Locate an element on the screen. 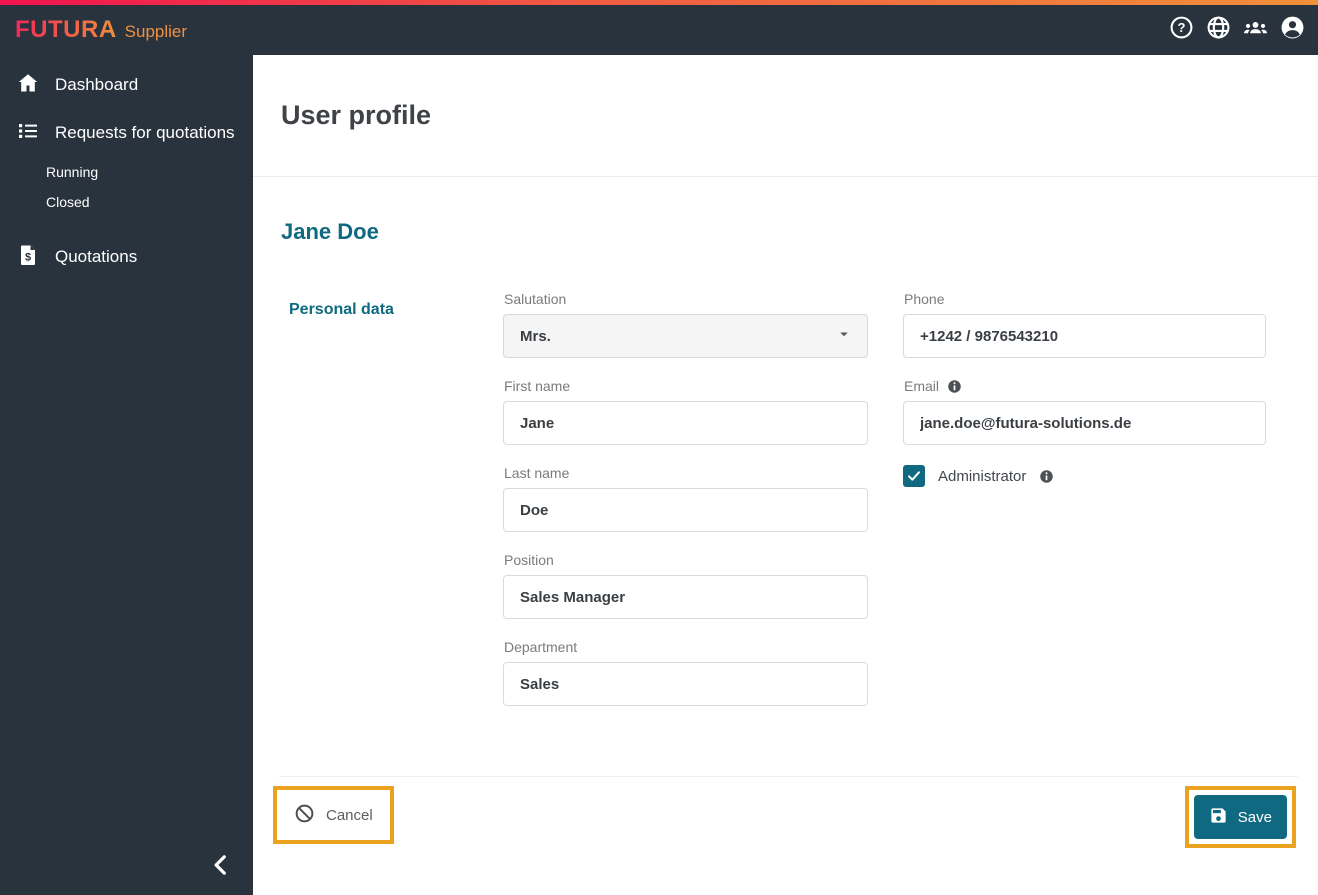  salutation-value: Mrs. is located at coordinates (535, 336).